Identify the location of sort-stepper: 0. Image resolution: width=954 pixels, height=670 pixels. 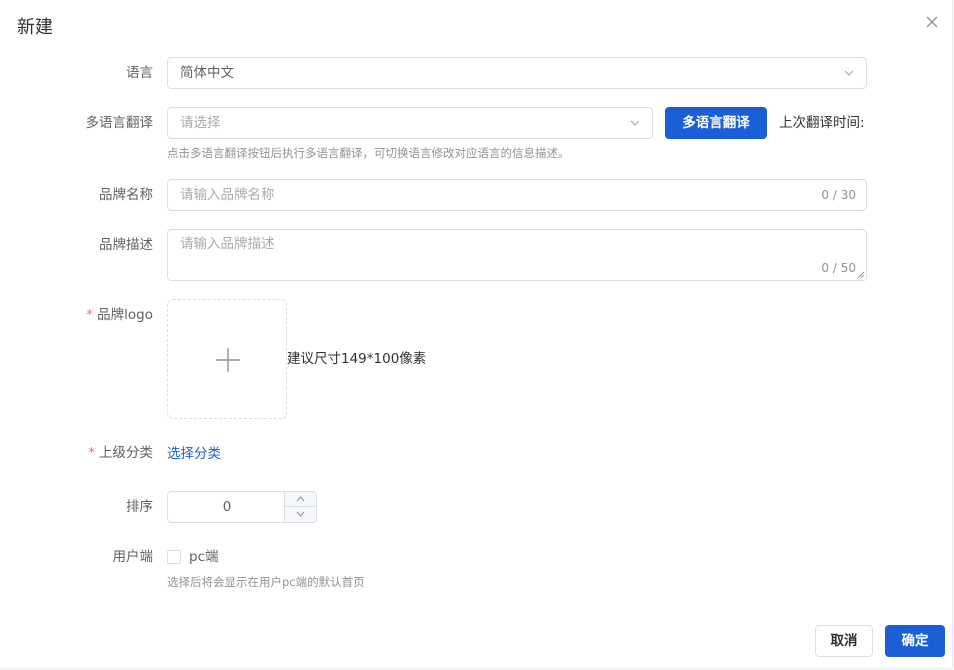
(242, 507).